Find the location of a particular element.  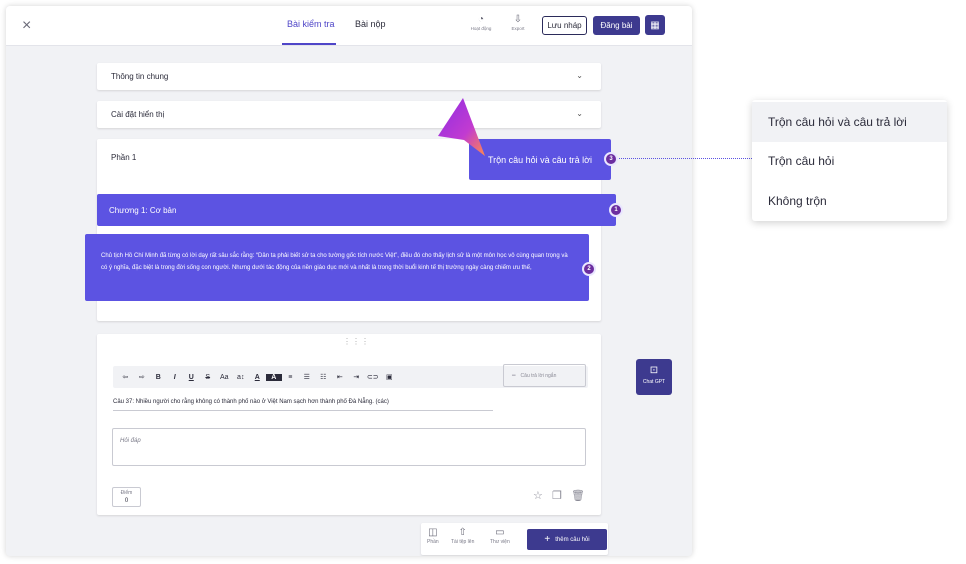

score-label: Điểm is located at coordinates (126, 493).